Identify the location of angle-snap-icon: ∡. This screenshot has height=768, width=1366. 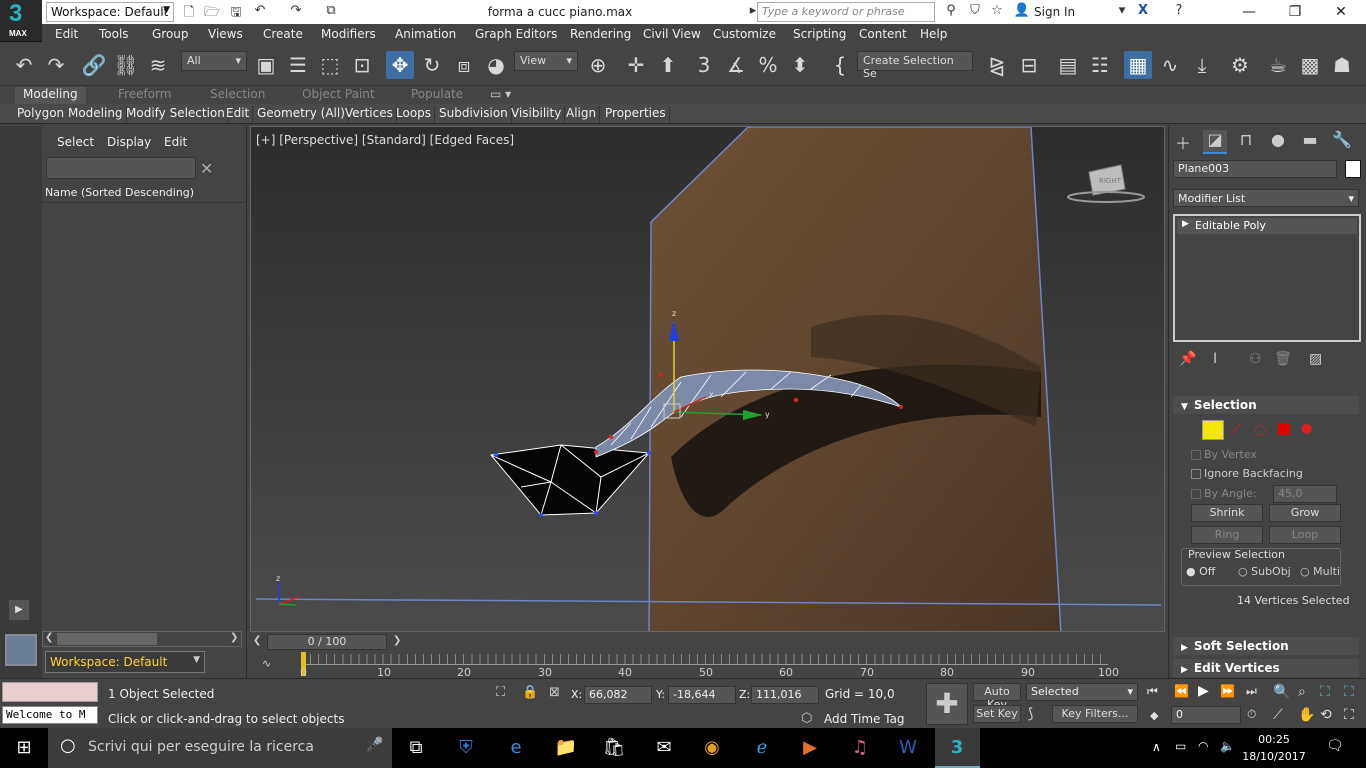
(736, 65).